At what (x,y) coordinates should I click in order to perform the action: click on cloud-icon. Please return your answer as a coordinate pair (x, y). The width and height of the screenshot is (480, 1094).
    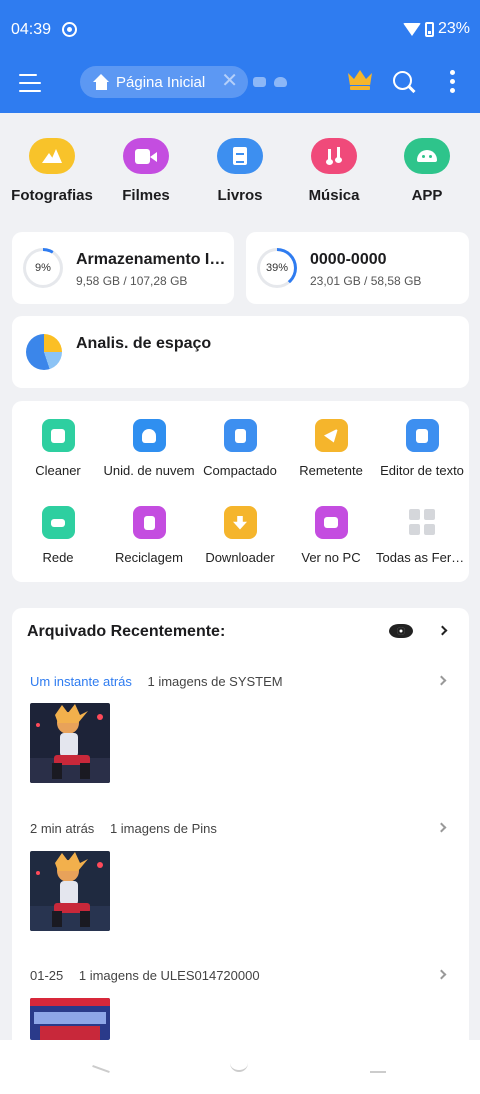
    Looking at the image, I should click on (280, 82).